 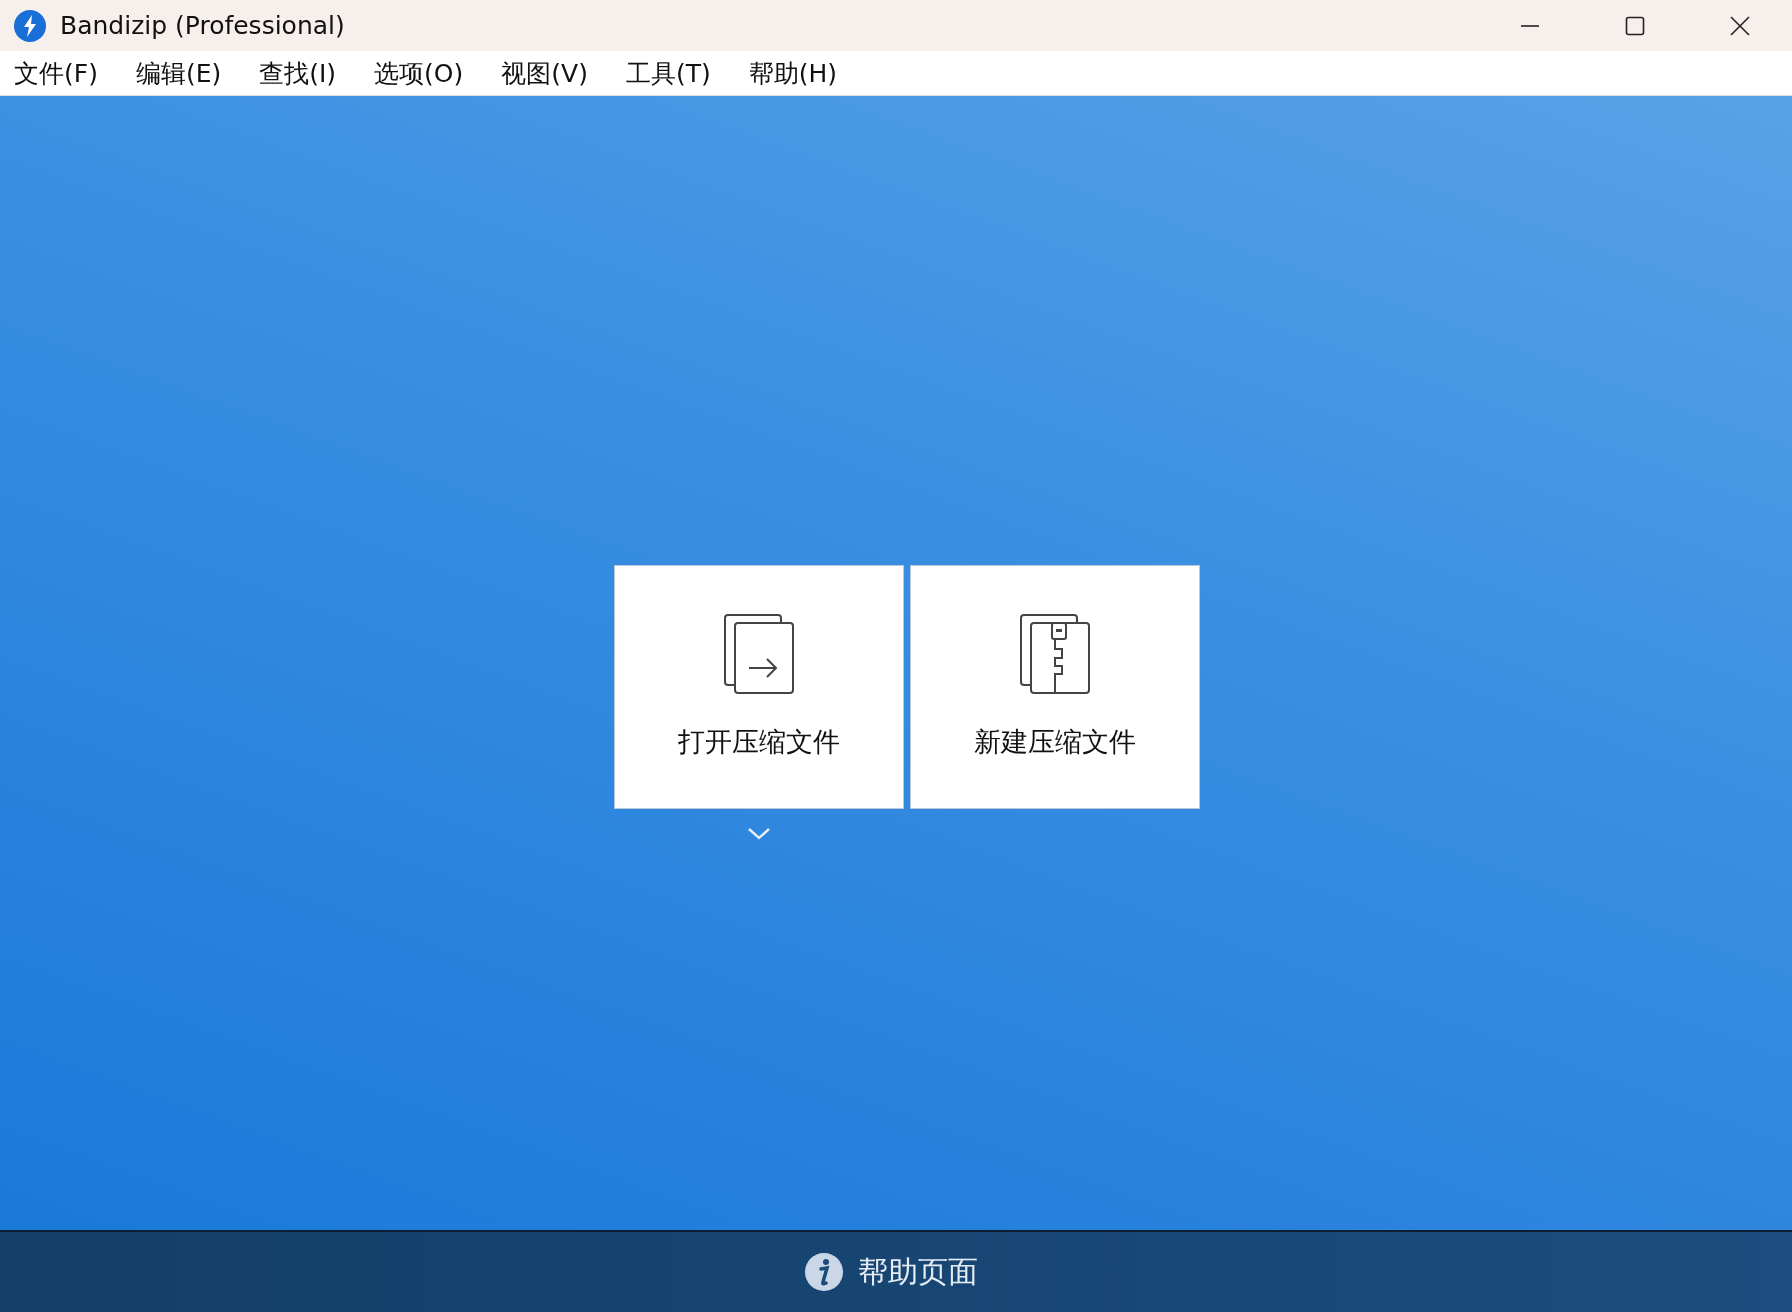 I want to click on open-file-icon, so click(x=759, y=654).